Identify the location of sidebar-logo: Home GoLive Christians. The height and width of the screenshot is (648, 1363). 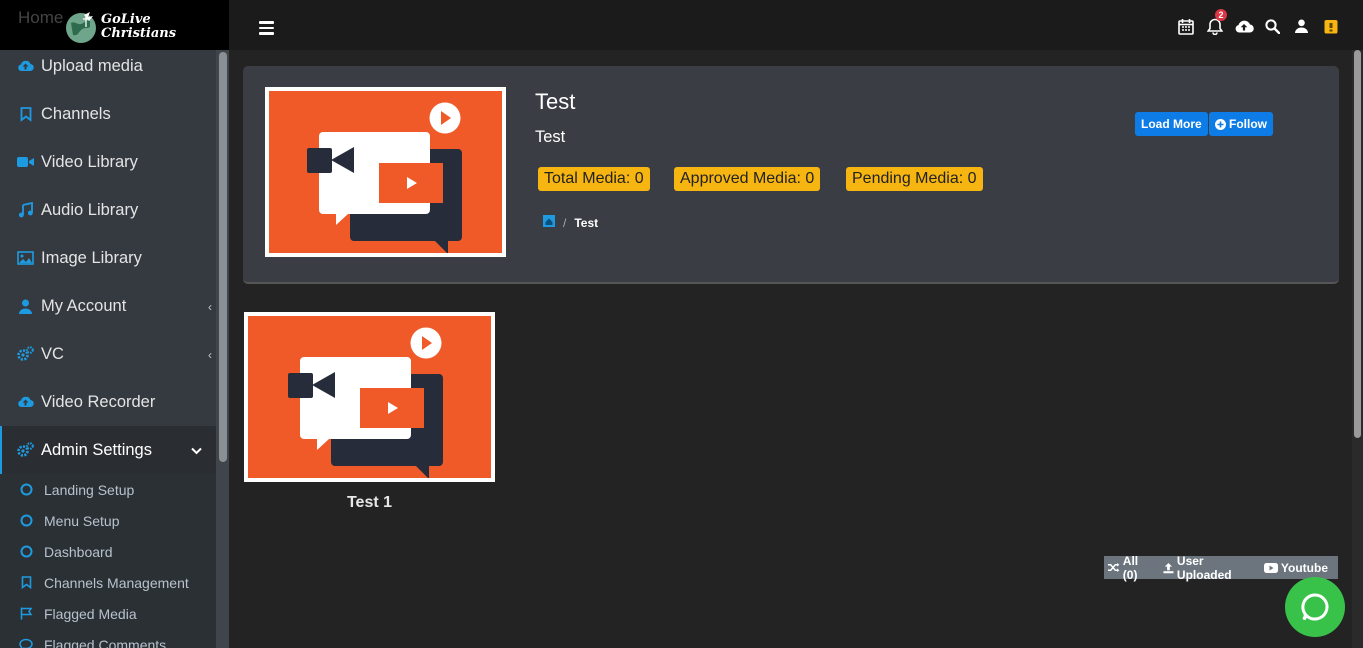
(114, 25).